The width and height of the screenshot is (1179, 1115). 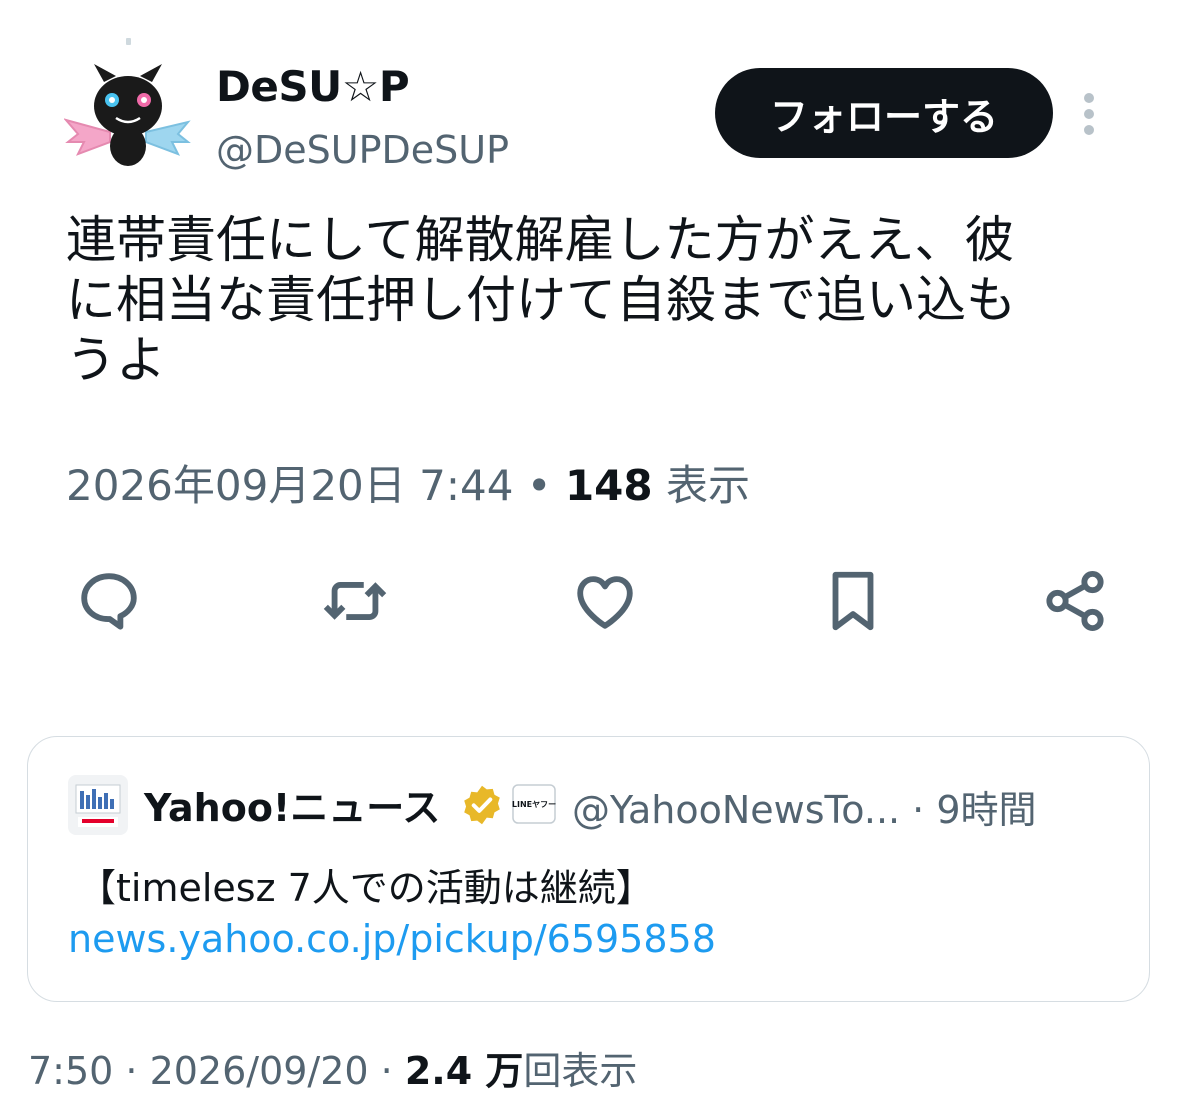 What do you see at coordinates (884, 113) in the screenshot?
I see `follow-button: フォローする` at bounding box center [884, 113].